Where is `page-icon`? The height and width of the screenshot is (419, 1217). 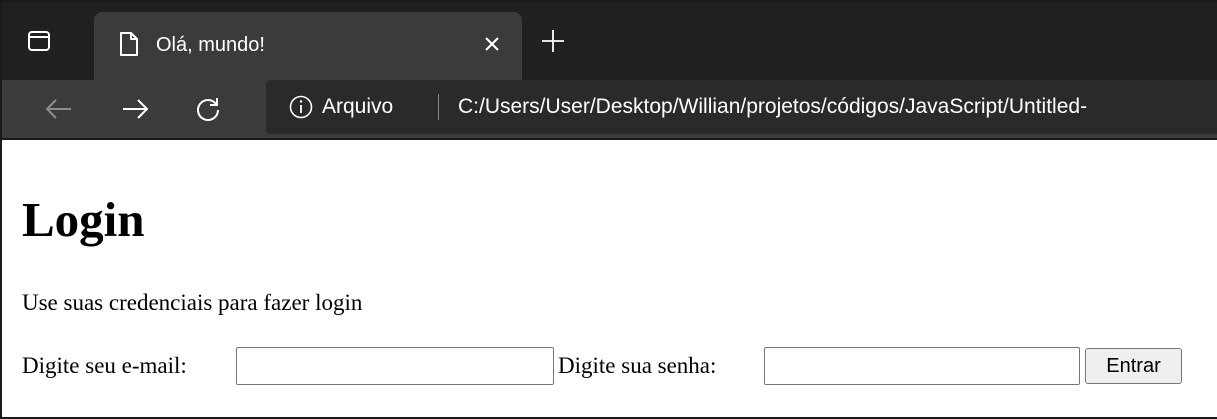 page-icon is located at coordinates (129, 44).